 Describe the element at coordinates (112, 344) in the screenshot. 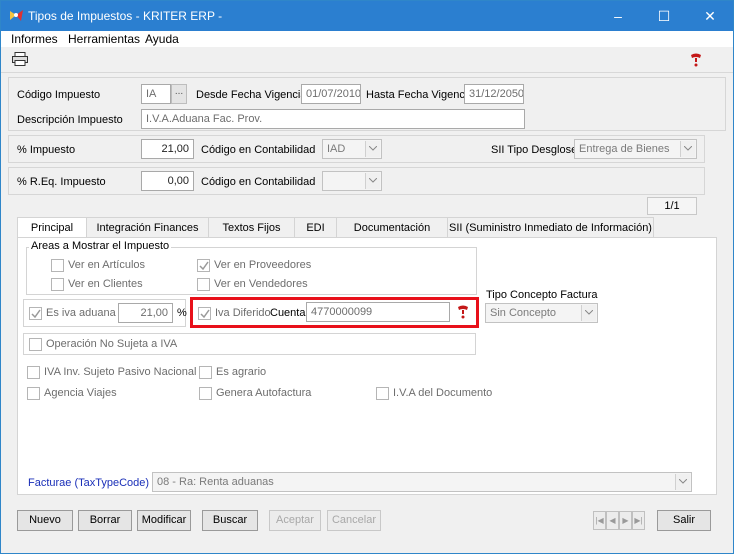

I see `operacion-no-sujeta-label: Operación No Sujeta a IVA` at that location.